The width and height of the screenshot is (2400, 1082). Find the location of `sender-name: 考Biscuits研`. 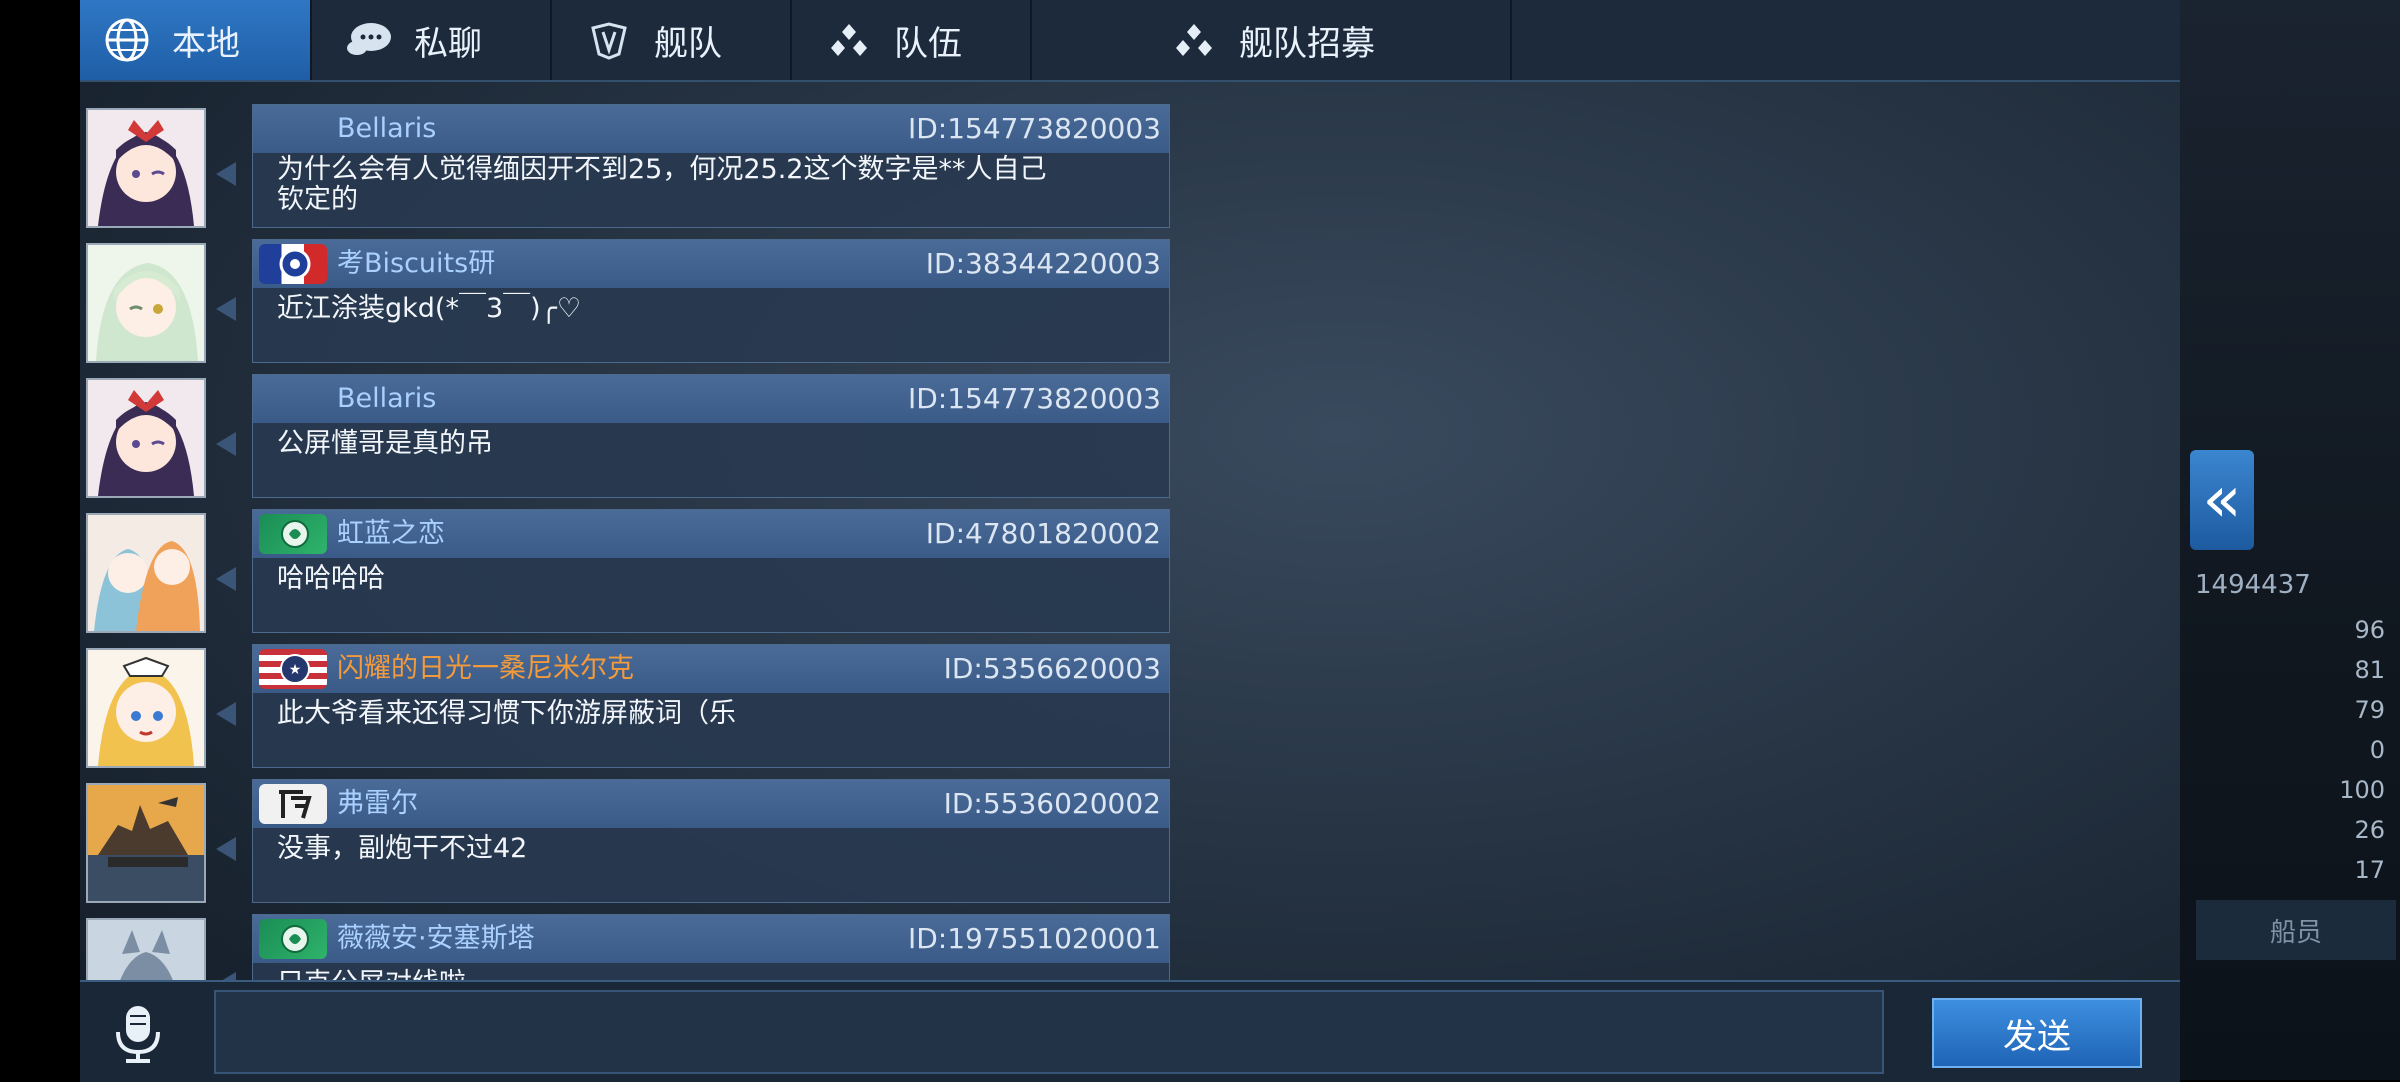

sender-name: 考Biscuits研 is located at coordinates (416, 264).